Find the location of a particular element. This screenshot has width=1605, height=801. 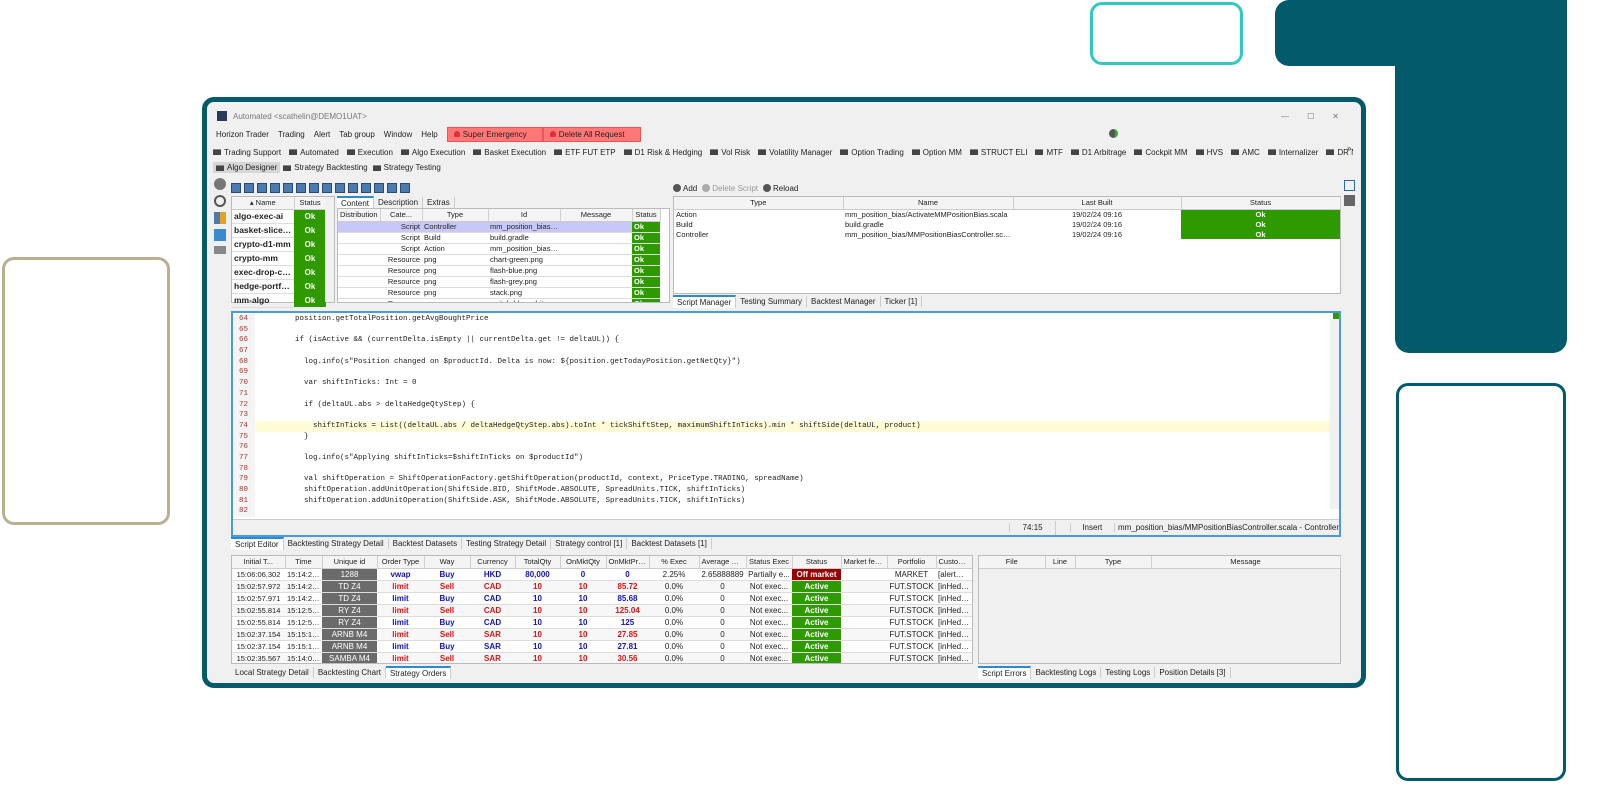

tab-group-item: Automated is located at coordinates (314, 152).